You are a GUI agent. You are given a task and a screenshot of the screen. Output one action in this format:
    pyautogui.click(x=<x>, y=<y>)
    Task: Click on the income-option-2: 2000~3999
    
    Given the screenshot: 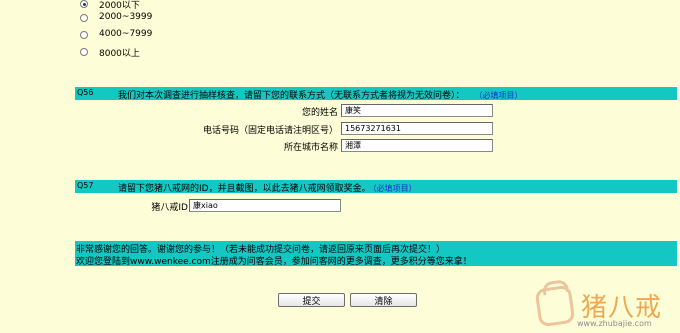 What is the action you would take?
    pyautogui.click(x=116, y=18)
    